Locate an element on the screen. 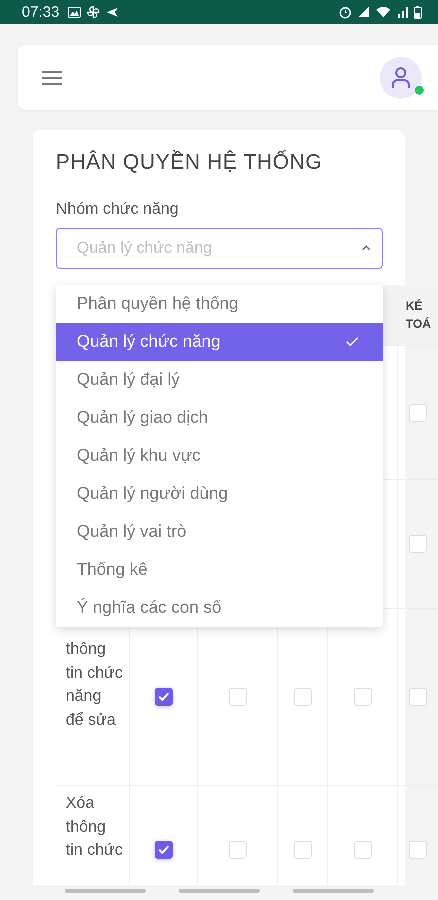  menu-icon is located at coordinates (52, 77).